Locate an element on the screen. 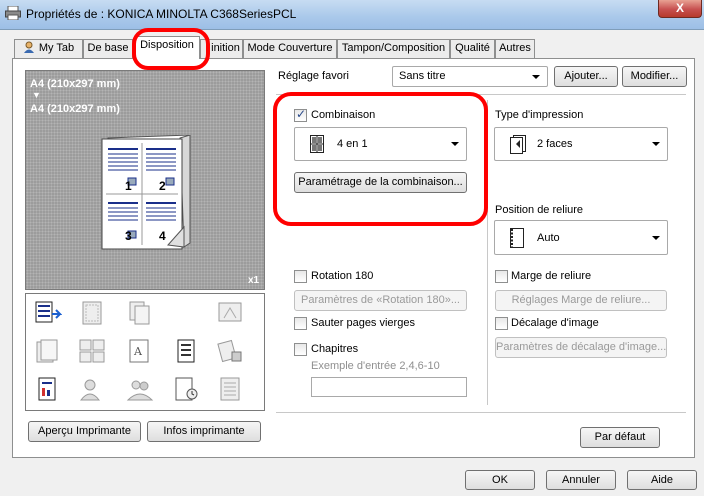  tab-quality: Qualité is located at coordinates (472, 48).